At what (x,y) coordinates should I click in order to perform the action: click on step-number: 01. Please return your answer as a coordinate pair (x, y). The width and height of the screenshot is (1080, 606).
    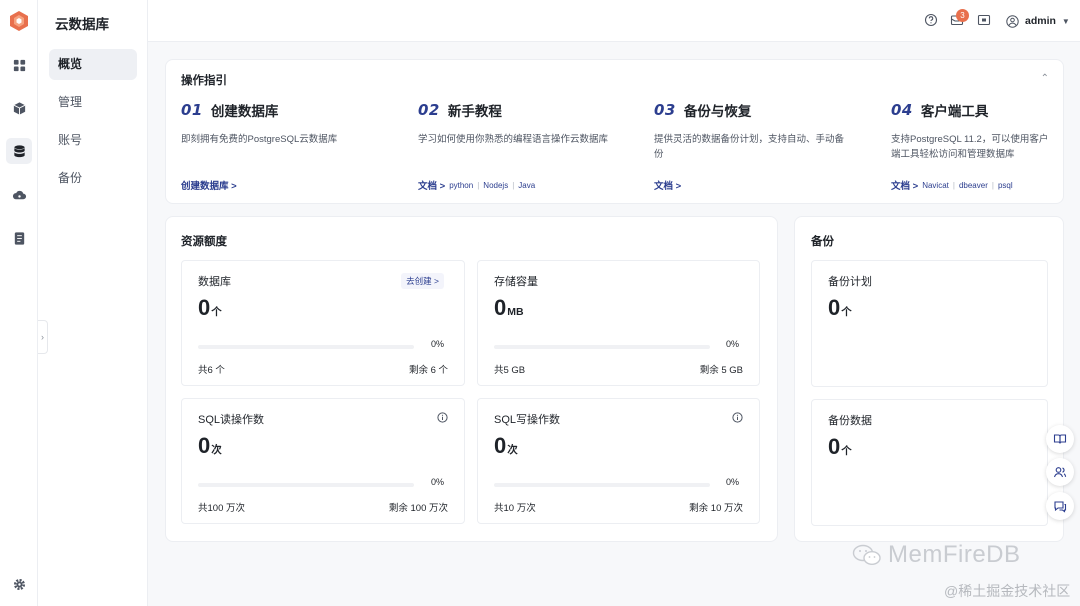
    Looking at the image, I should click on (192, 110).